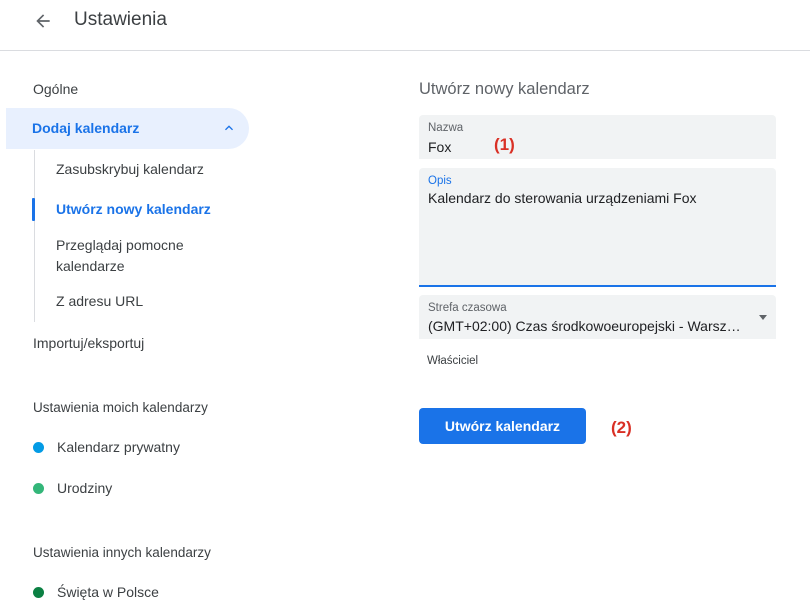 The height and width of the screenshot is (603, 810). What do you see at coordinates (446, 128) in the screenshot?
I see `name-field-label: Nazwa` at bounding box center [446, 128].